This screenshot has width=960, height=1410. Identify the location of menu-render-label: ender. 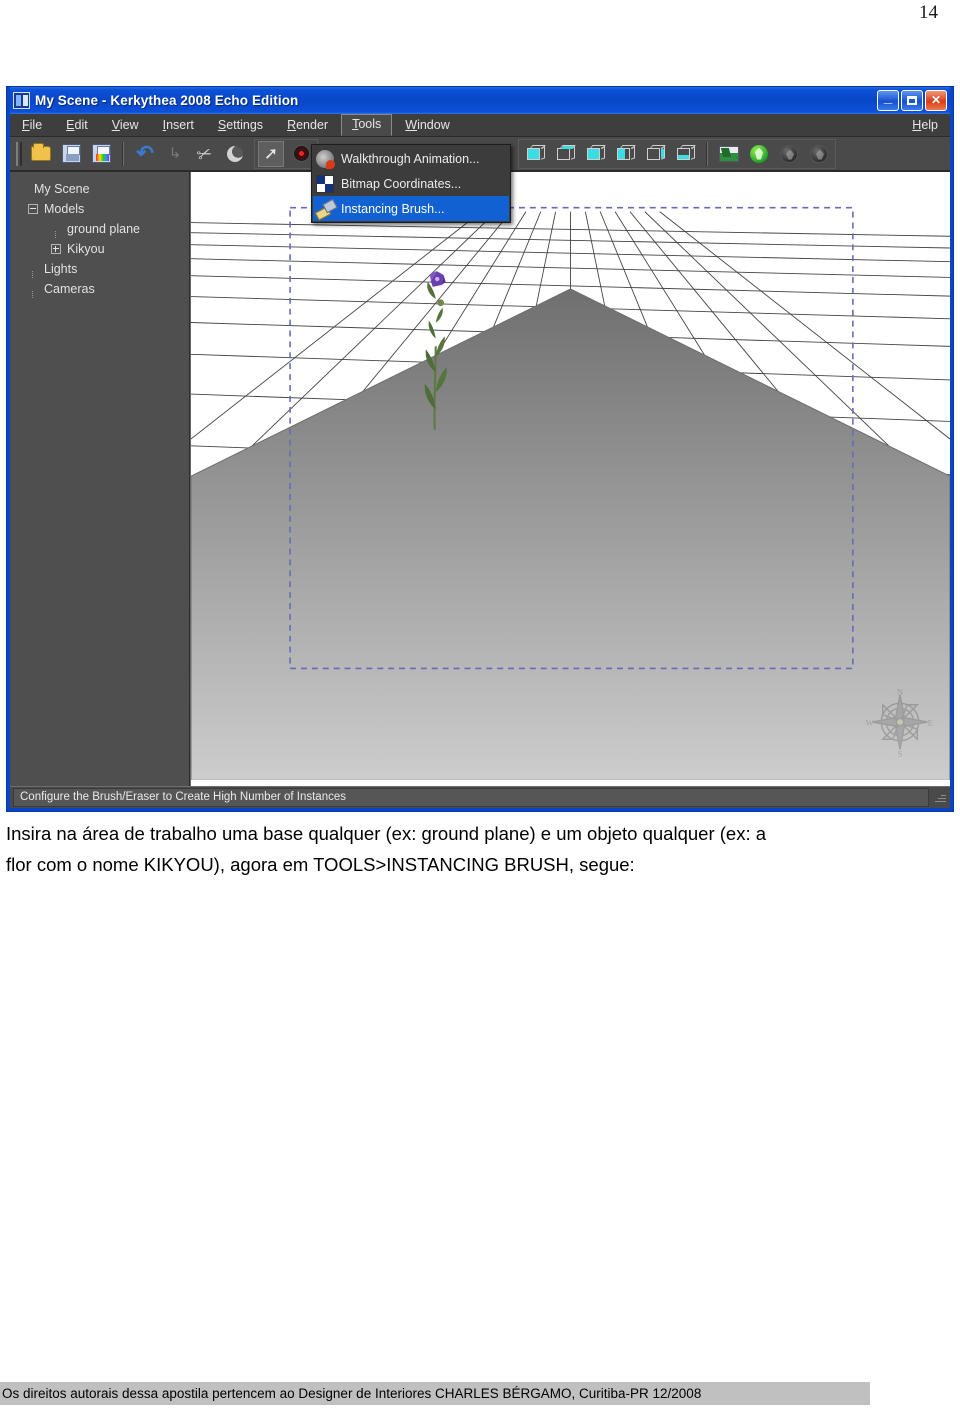
(312, 124).